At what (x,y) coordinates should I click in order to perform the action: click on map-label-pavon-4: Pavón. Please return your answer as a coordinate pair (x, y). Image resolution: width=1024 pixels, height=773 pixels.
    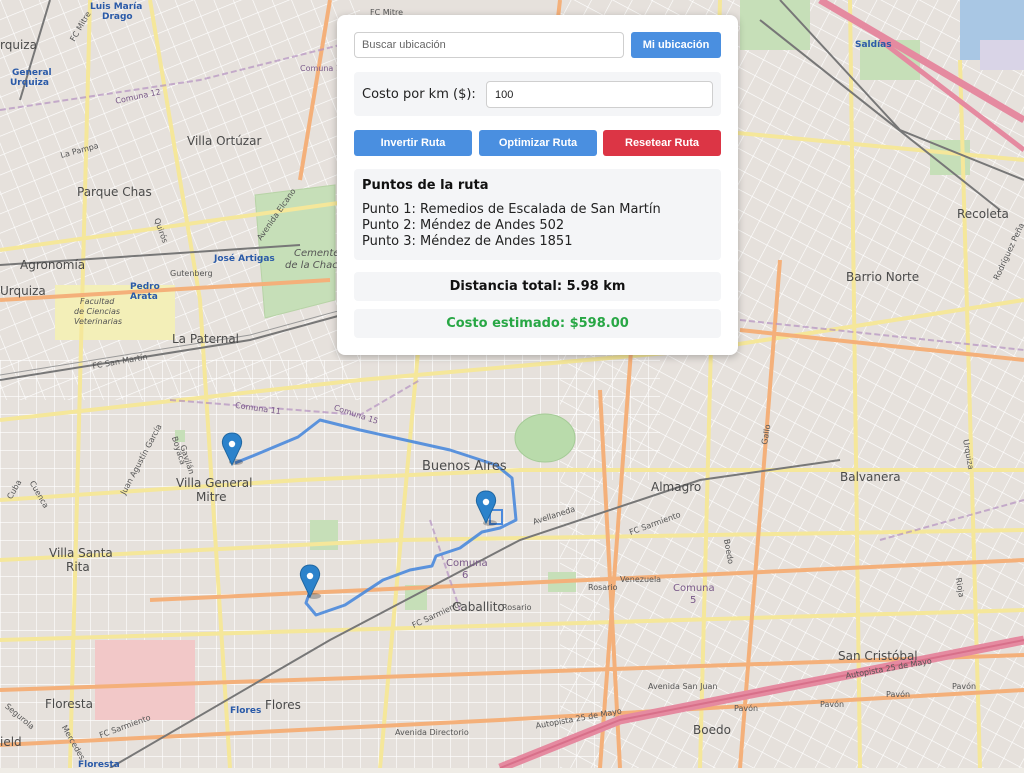
    Looking at the image, I should click on (964, 686).